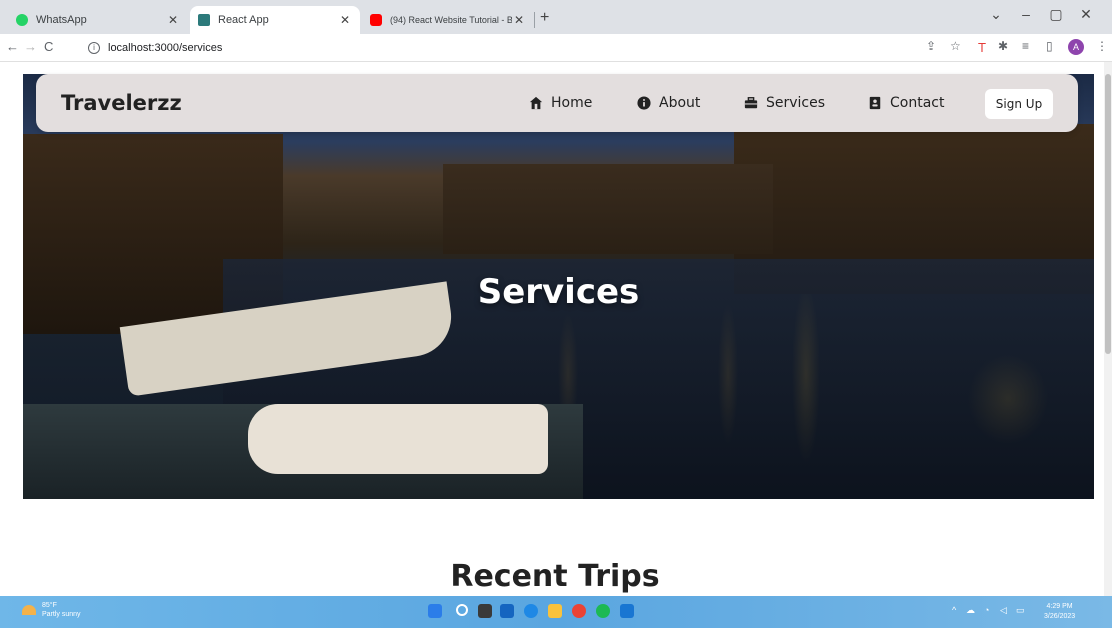  What do you see at coordinates (204, 20) in the screenshot?
I see `react-app-icon` at bounding box center [204, 20].